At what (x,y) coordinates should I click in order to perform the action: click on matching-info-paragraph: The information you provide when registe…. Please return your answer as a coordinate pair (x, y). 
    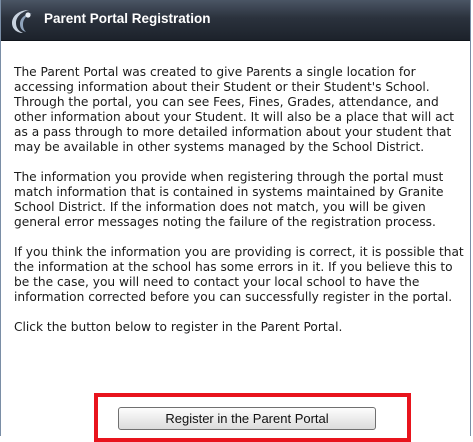
    Looking at the image, I should click on (229, 199).